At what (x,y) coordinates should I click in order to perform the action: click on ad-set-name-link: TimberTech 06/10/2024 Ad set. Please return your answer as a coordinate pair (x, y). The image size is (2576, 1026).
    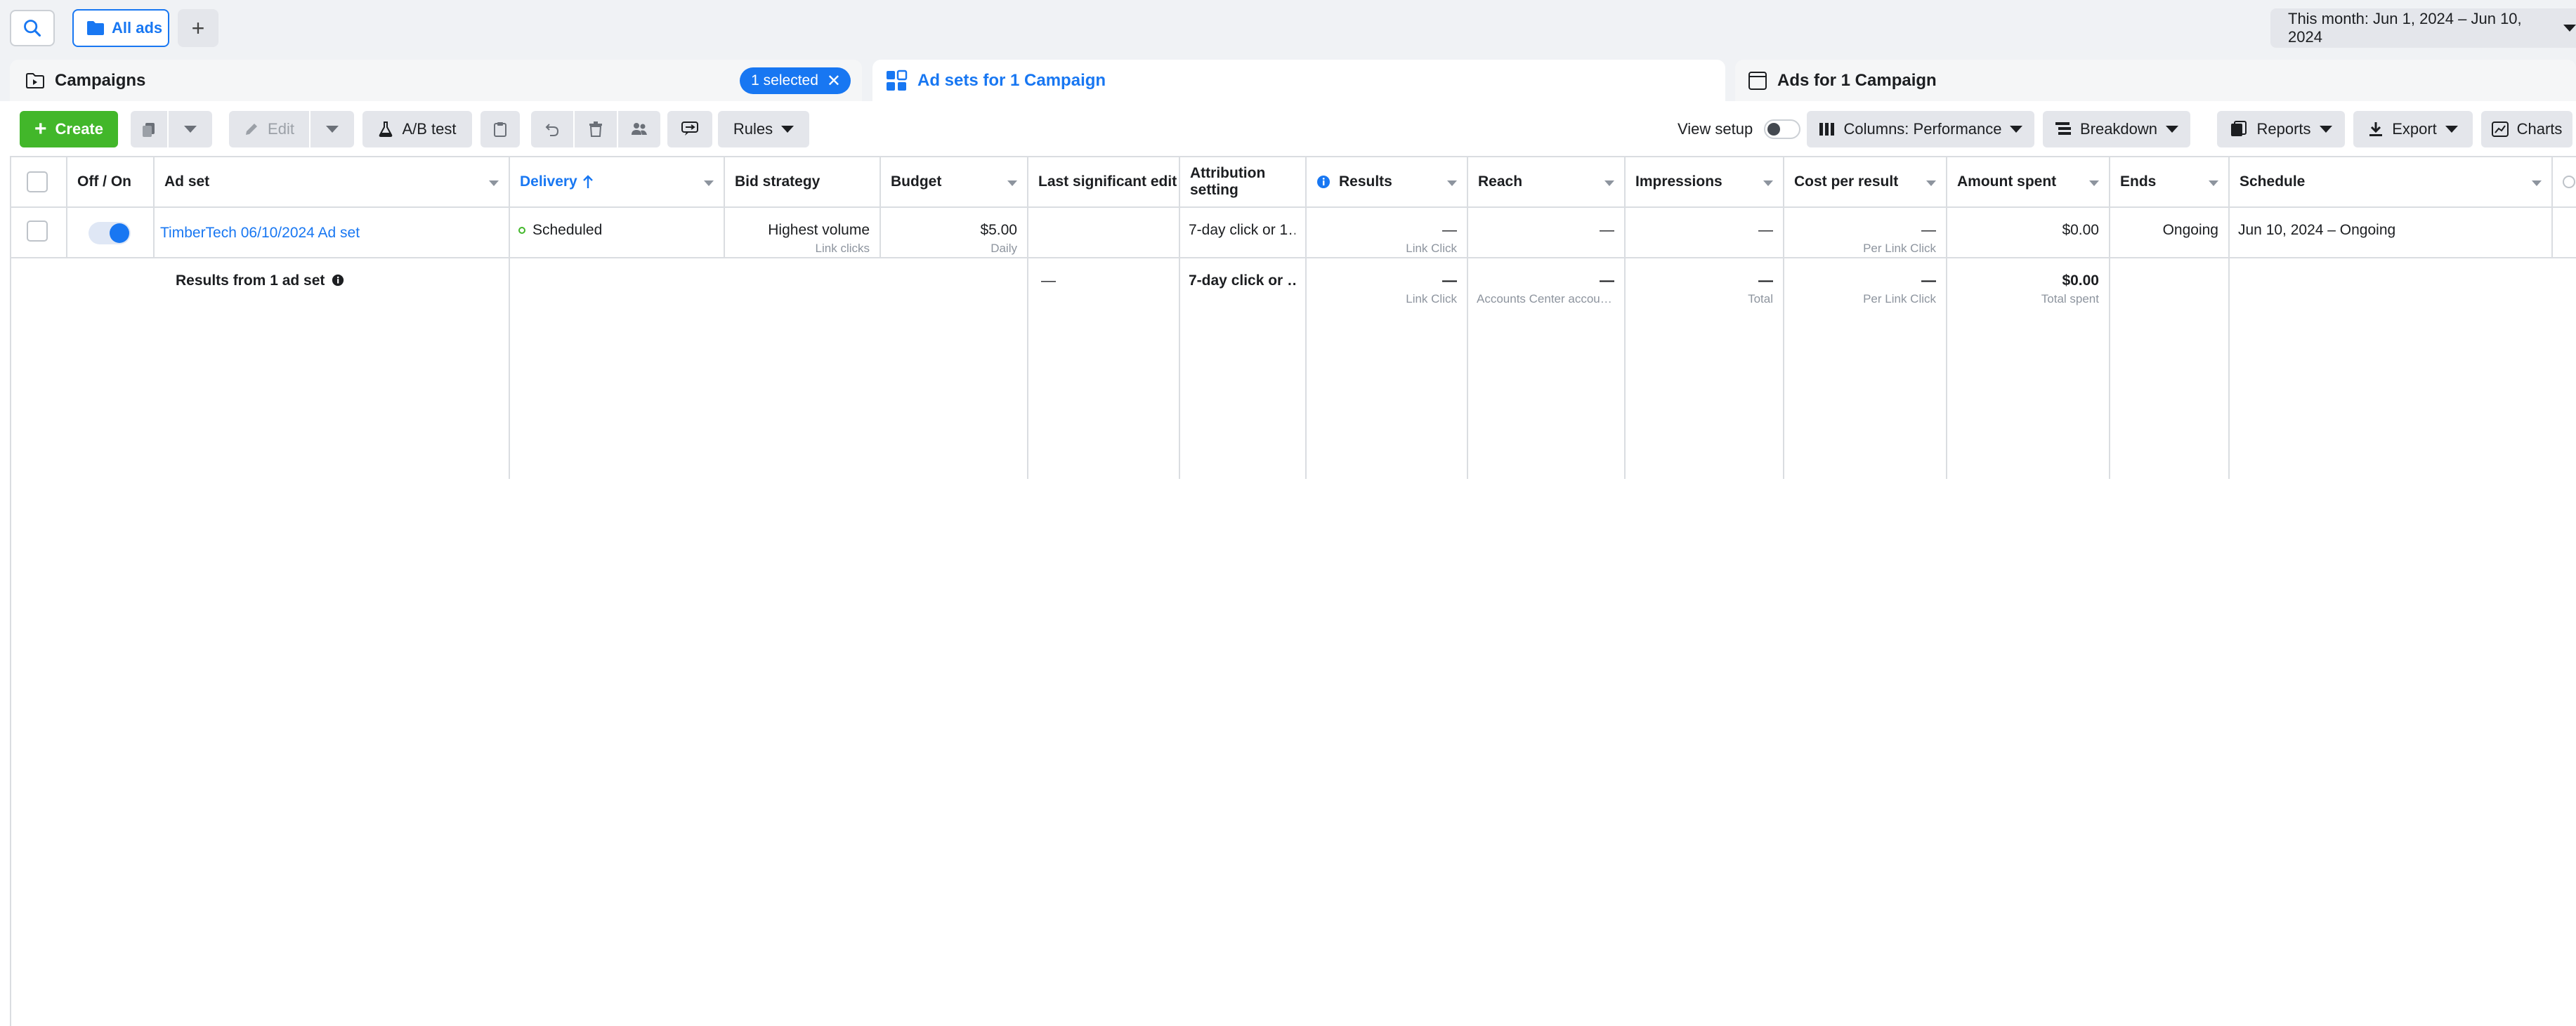
    Looking at the image, I should click on (329, 233).